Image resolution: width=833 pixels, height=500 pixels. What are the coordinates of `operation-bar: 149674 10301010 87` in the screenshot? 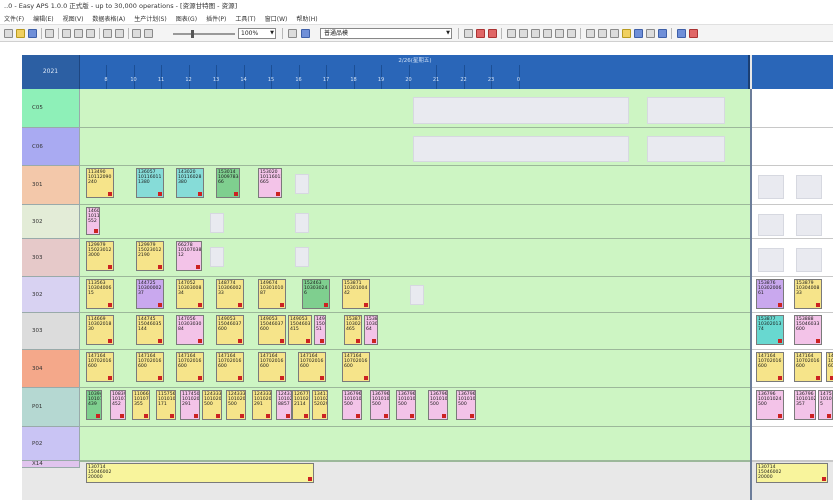 It's located at (272, 294).